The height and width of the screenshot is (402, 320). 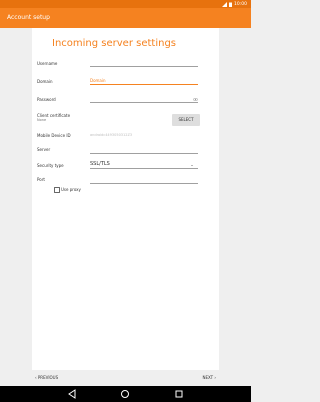 I want to click on domain-field: Domain, so click(x=144, y=80).